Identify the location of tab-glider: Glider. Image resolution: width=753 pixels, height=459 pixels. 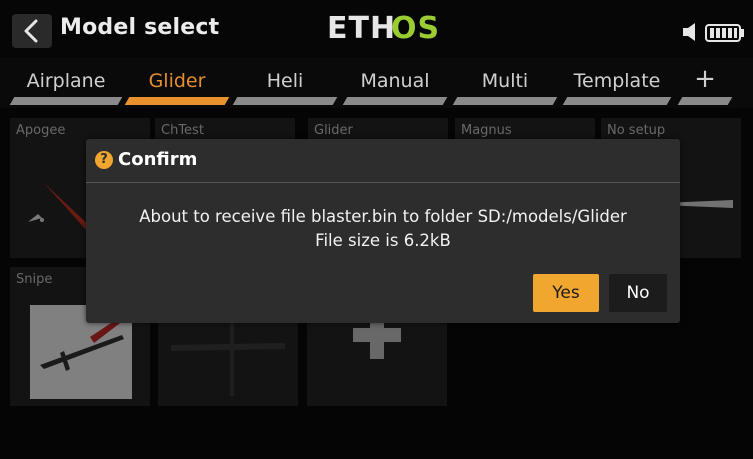
(177, 83).